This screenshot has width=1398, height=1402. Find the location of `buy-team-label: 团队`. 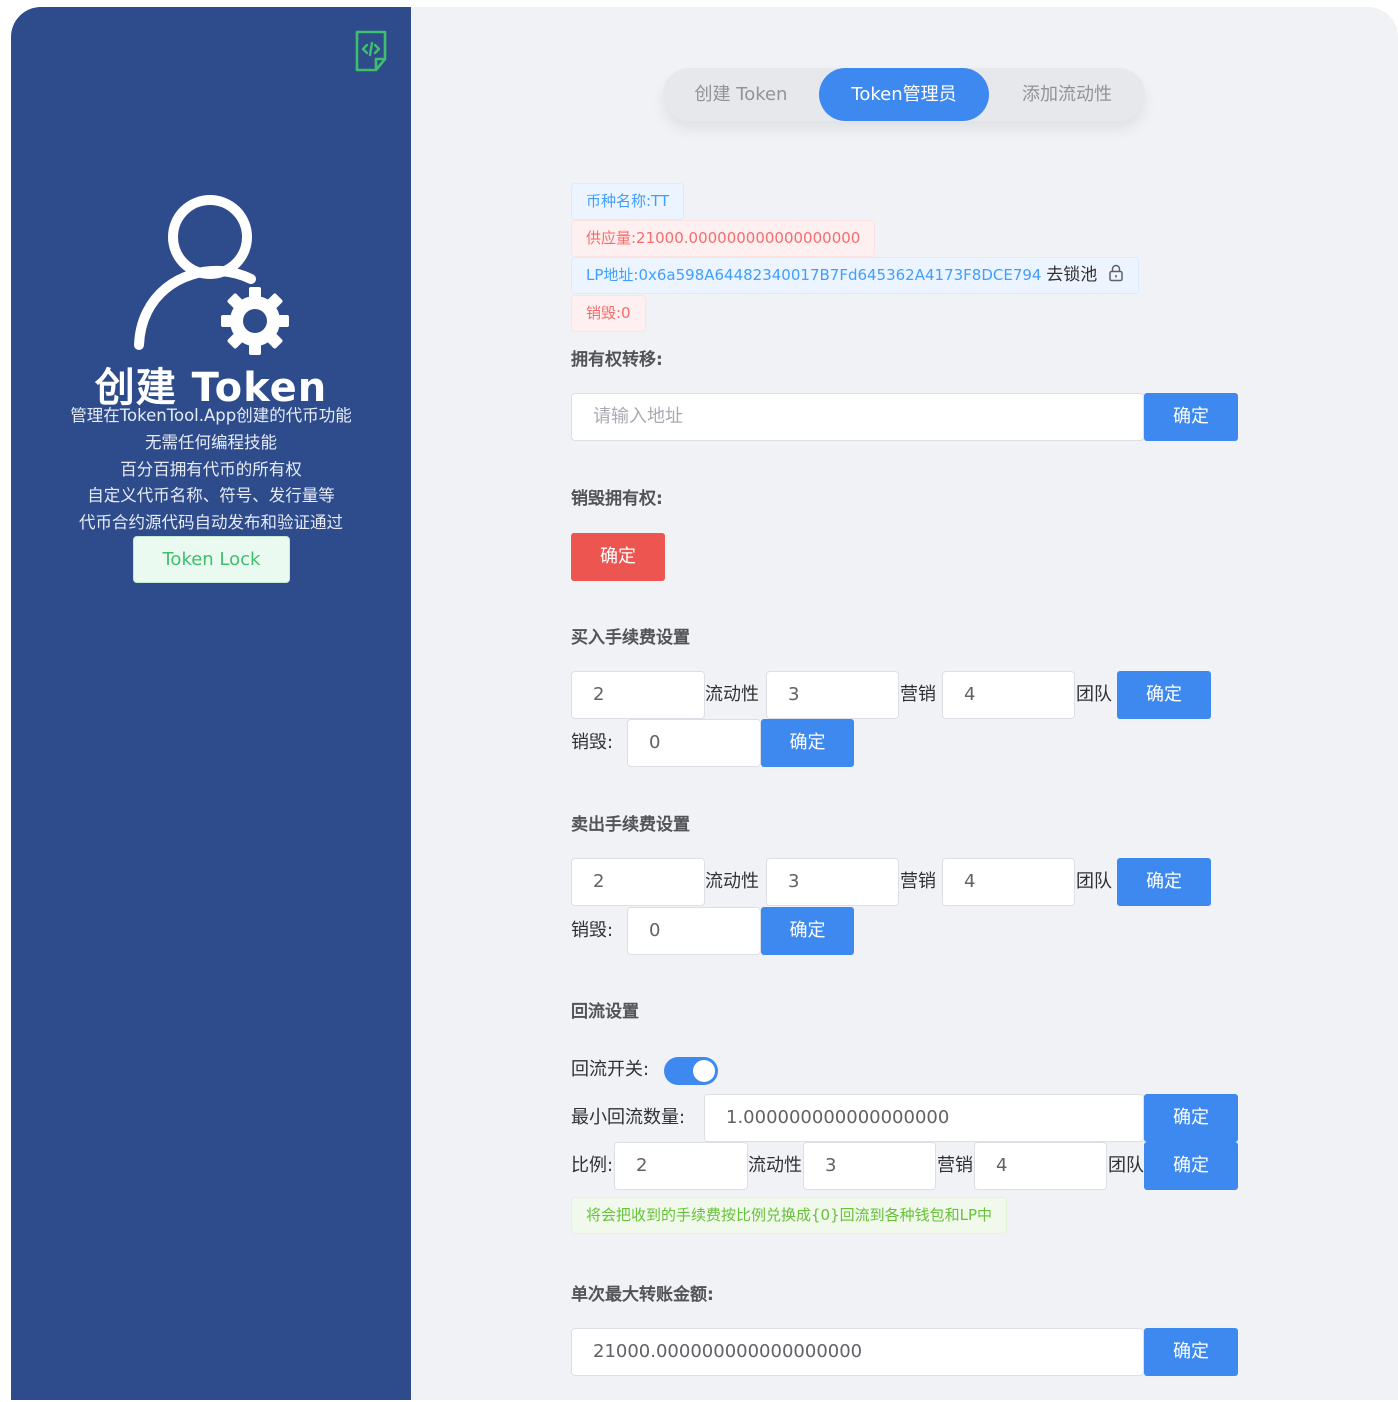

buy-team-label: 团队 is located at coordinates (1094, 694).